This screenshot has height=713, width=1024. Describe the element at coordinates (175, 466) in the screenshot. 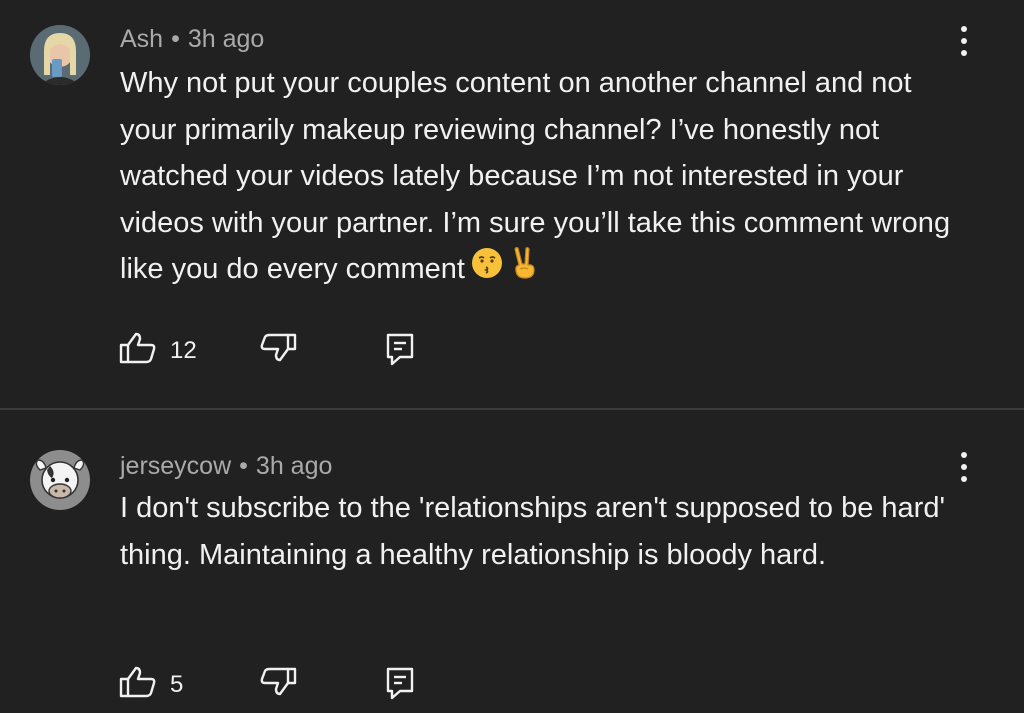

I see `comment-author: jerseycow` at that location.